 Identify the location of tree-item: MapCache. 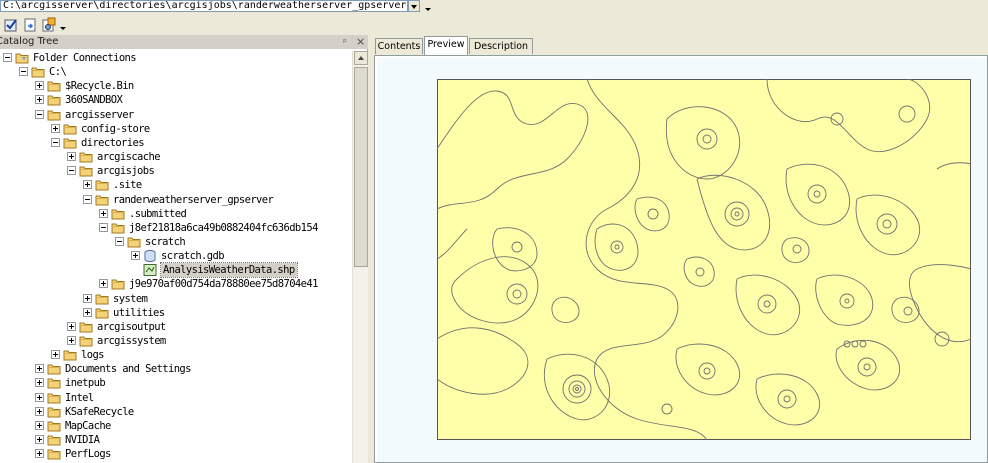
(176, 426).